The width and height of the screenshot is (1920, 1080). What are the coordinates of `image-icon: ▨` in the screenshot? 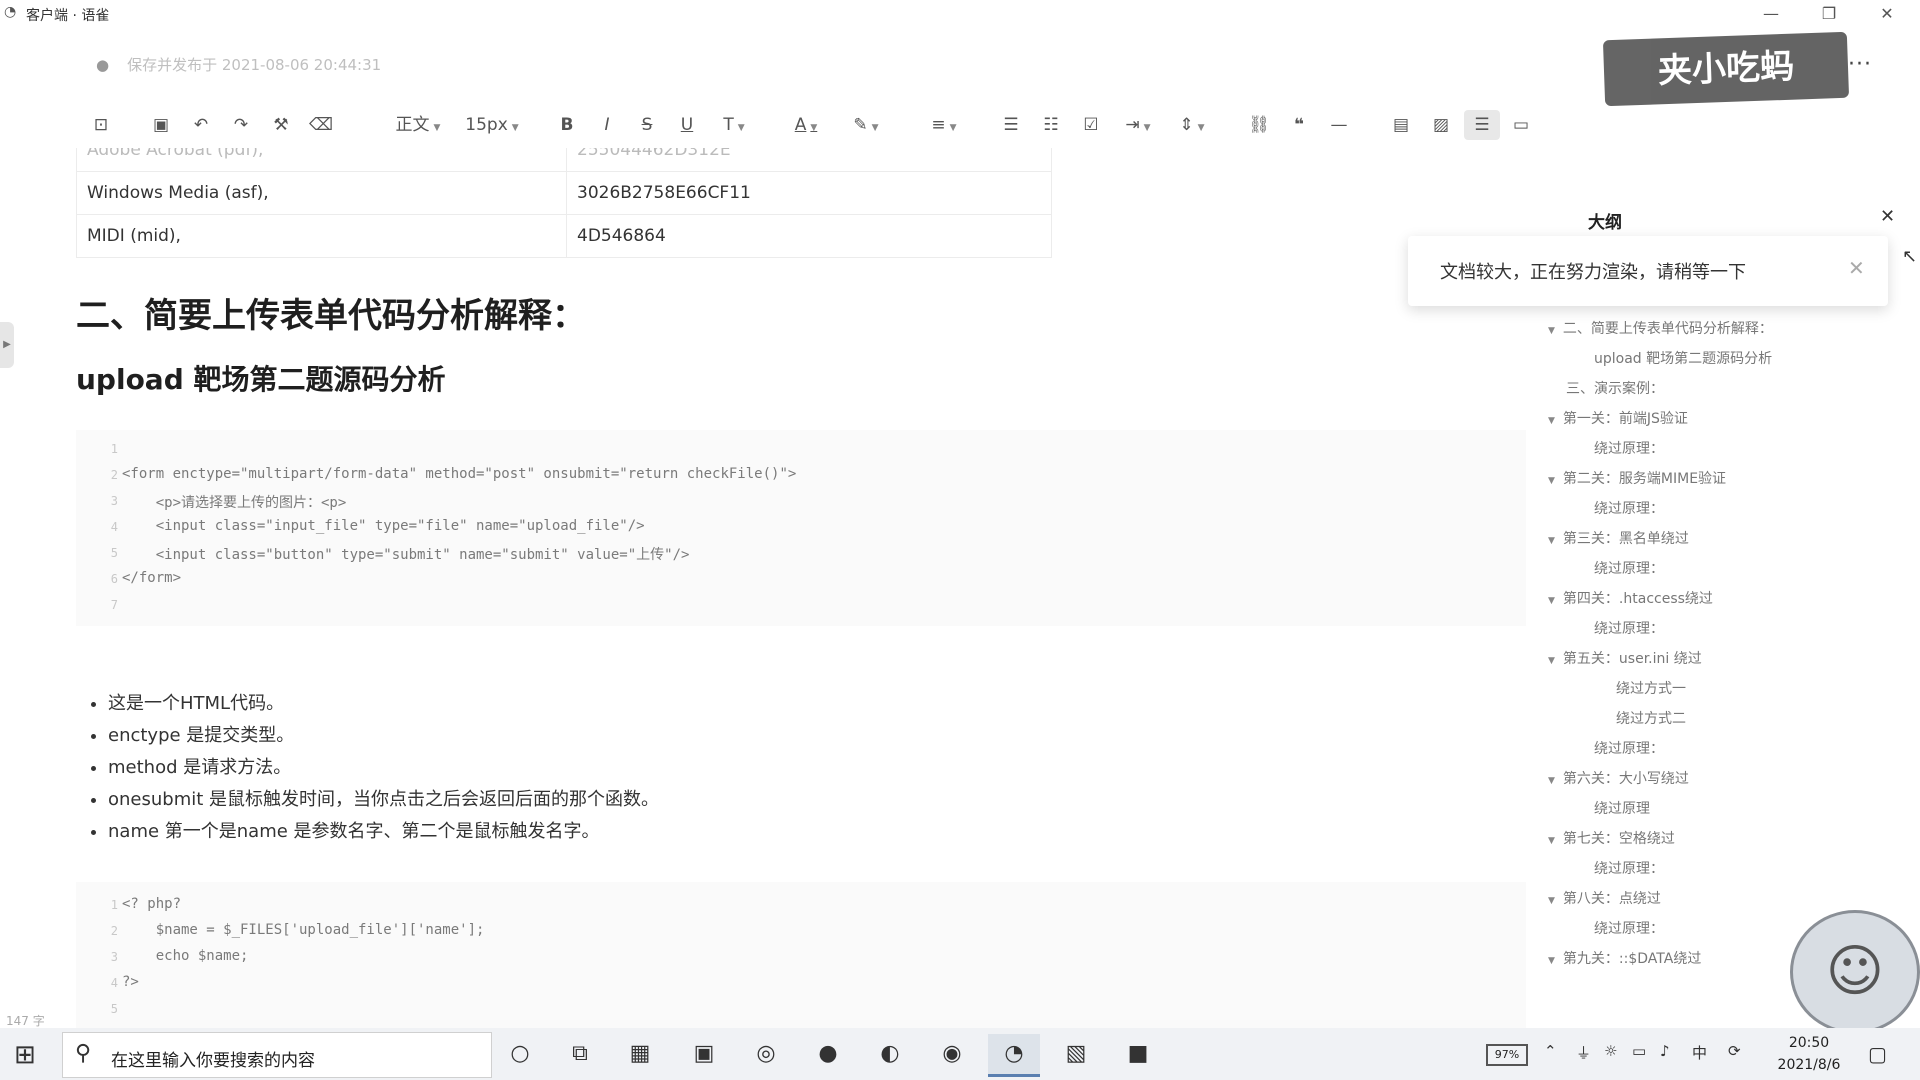 It's located at (1441, 125).